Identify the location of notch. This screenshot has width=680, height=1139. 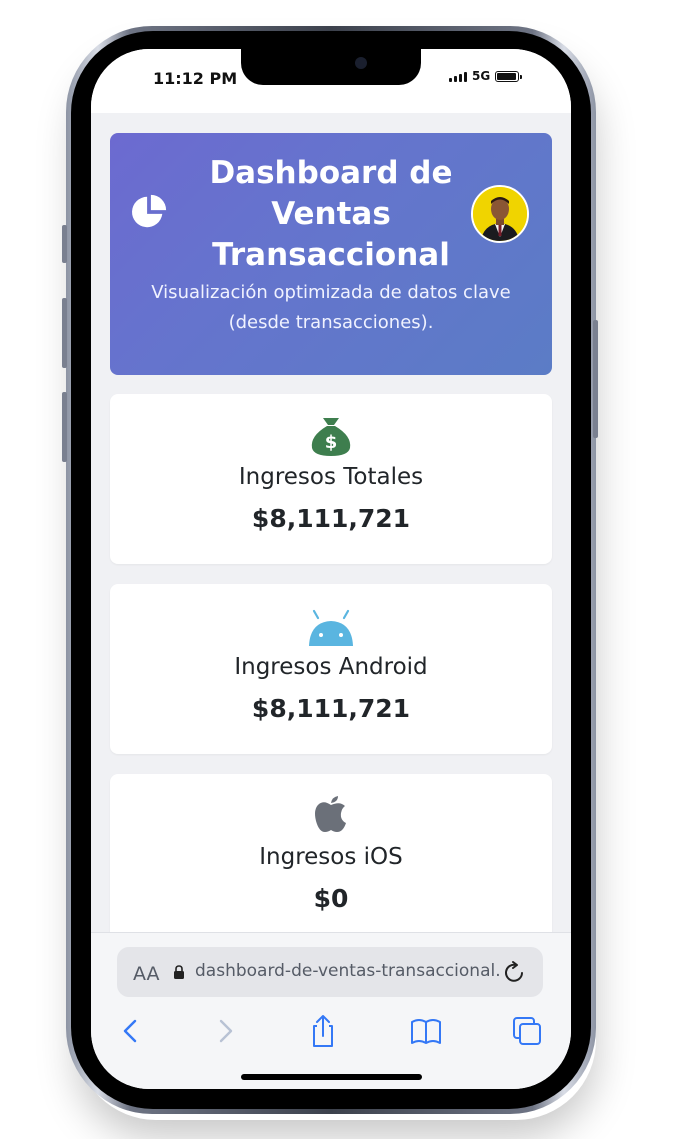
(331, 67).